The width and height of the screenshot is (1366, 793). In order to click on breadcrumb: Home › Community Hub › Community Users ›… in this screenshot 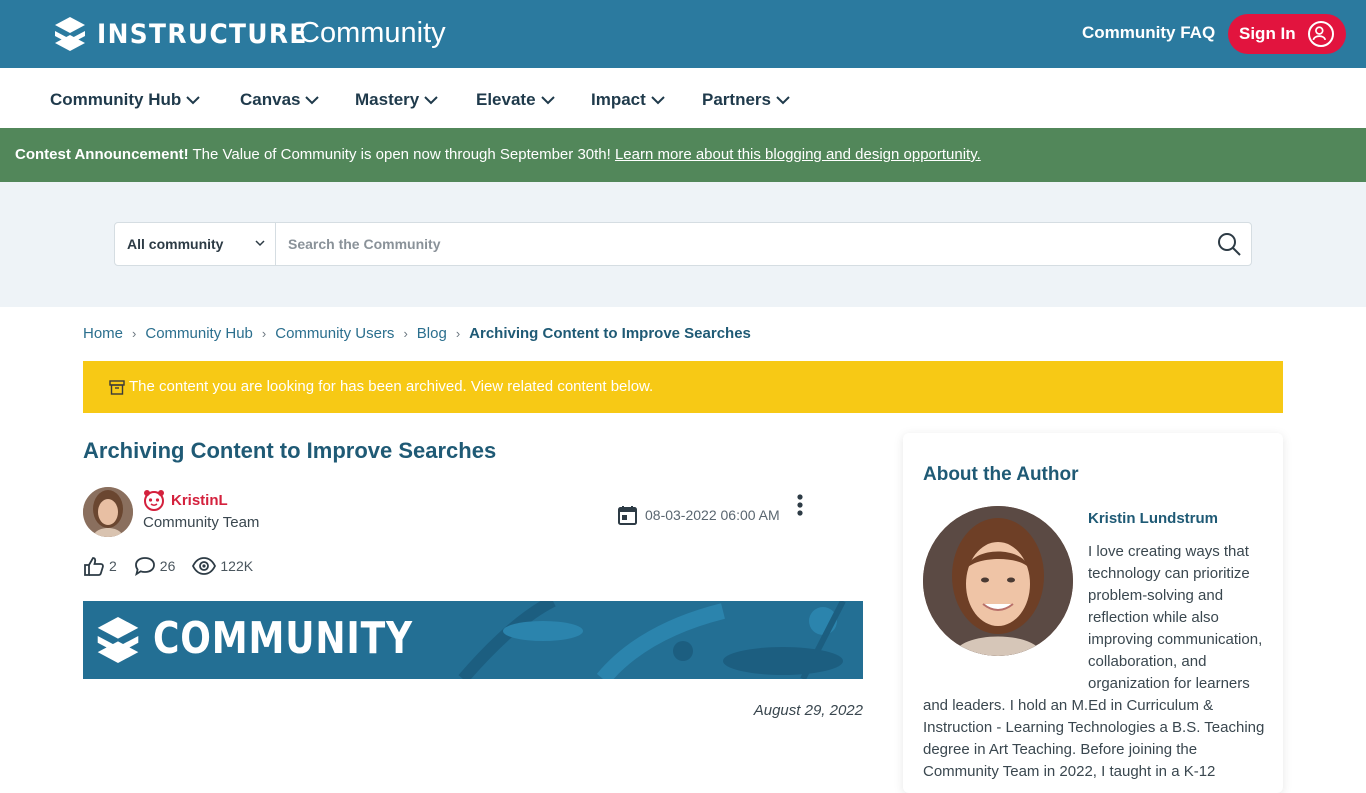, I will do `click(417, 333)`.